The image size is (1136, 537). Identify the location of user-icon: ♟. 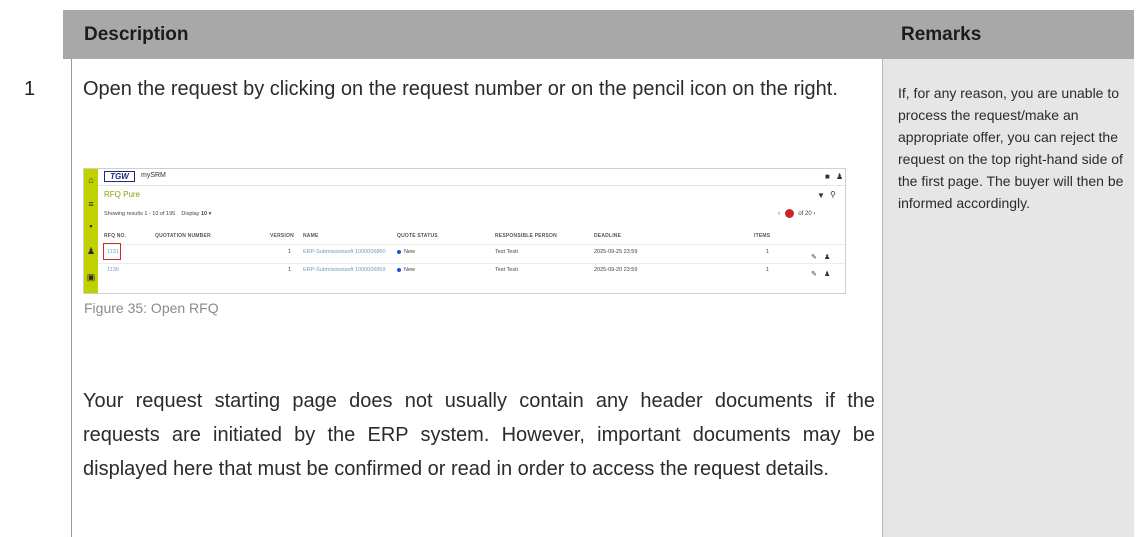
(839, 176).